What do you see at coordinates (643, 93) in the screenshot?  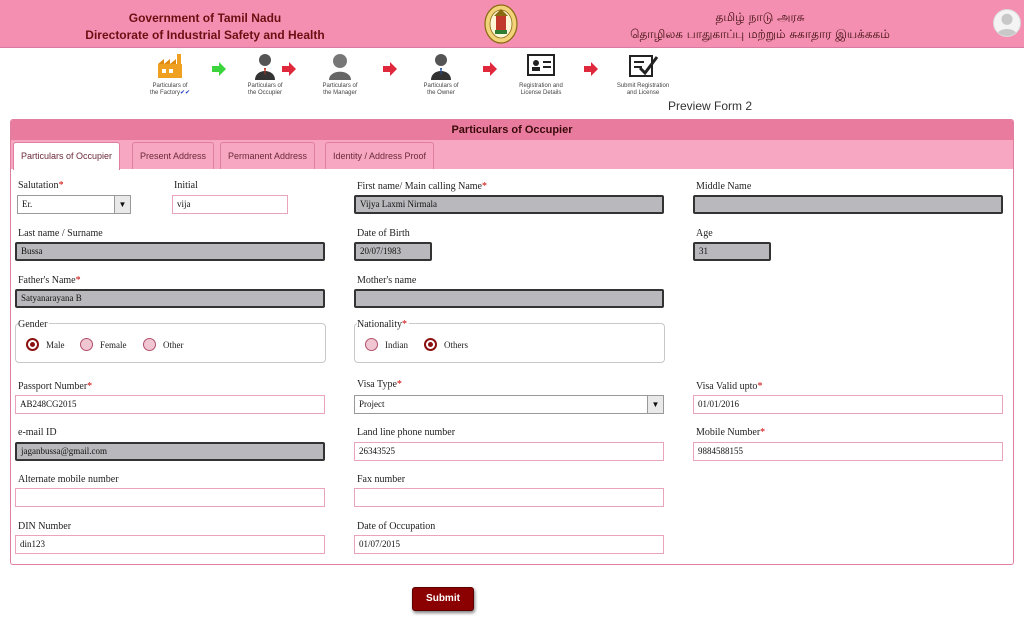 I see `step-submit-label2: and License` at bounding box center [643, 93].